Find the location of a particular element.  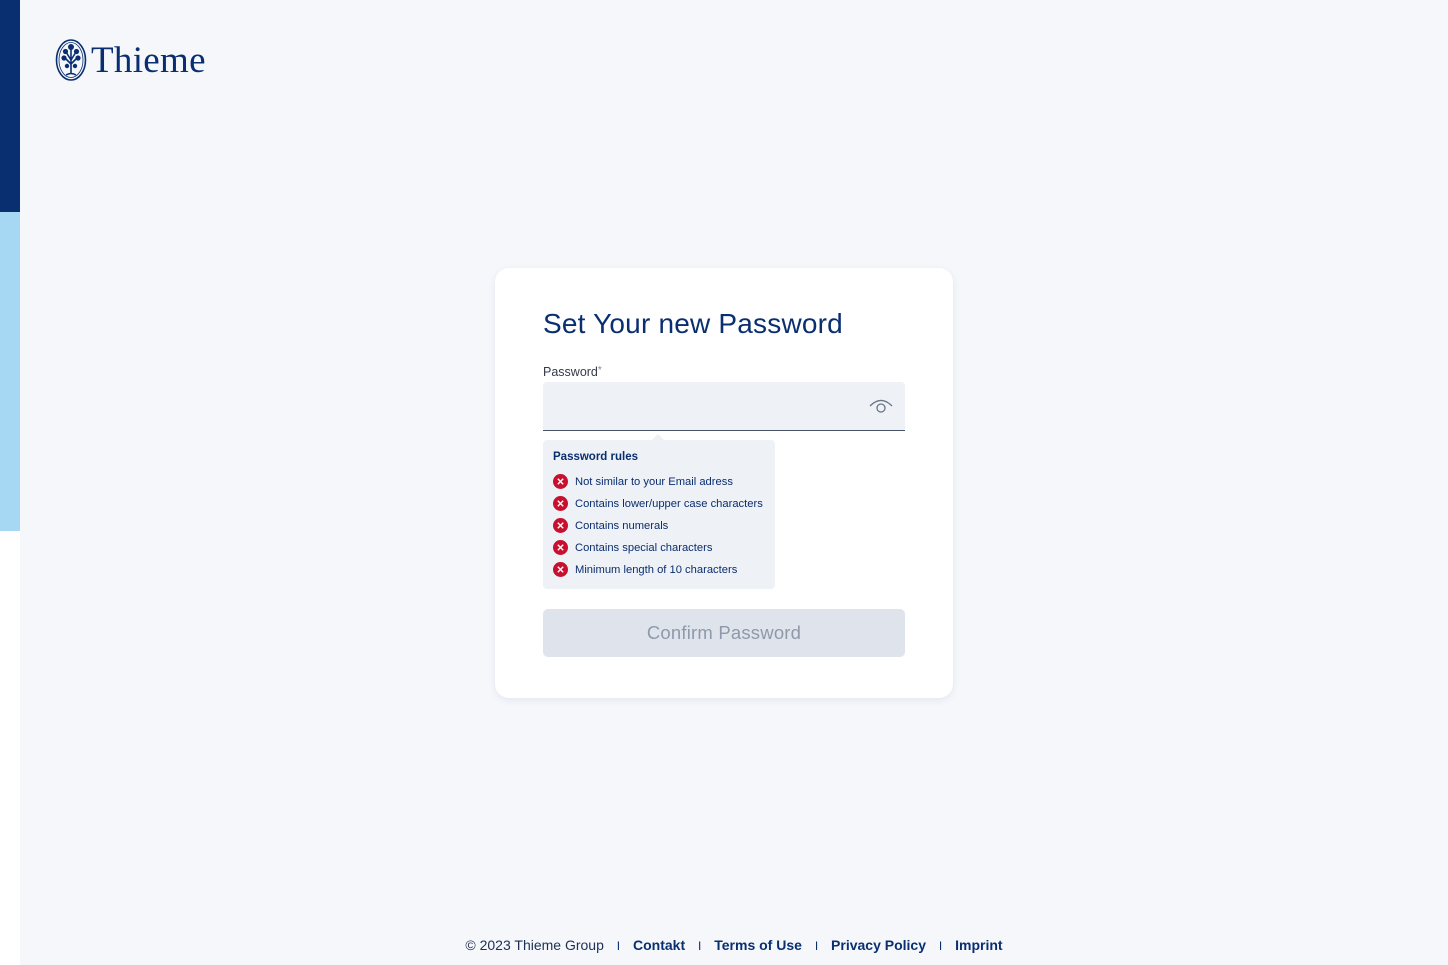

password-field is located at coordinates (724, 406).